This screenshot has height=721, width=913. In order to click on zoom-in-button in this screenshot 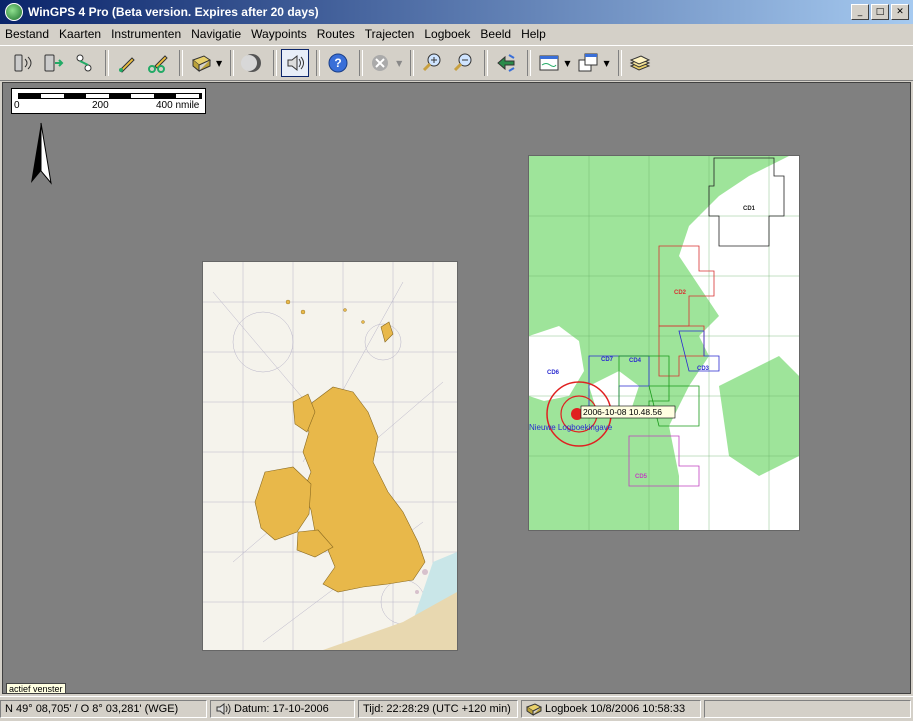, I will do `click(432, 63)`.